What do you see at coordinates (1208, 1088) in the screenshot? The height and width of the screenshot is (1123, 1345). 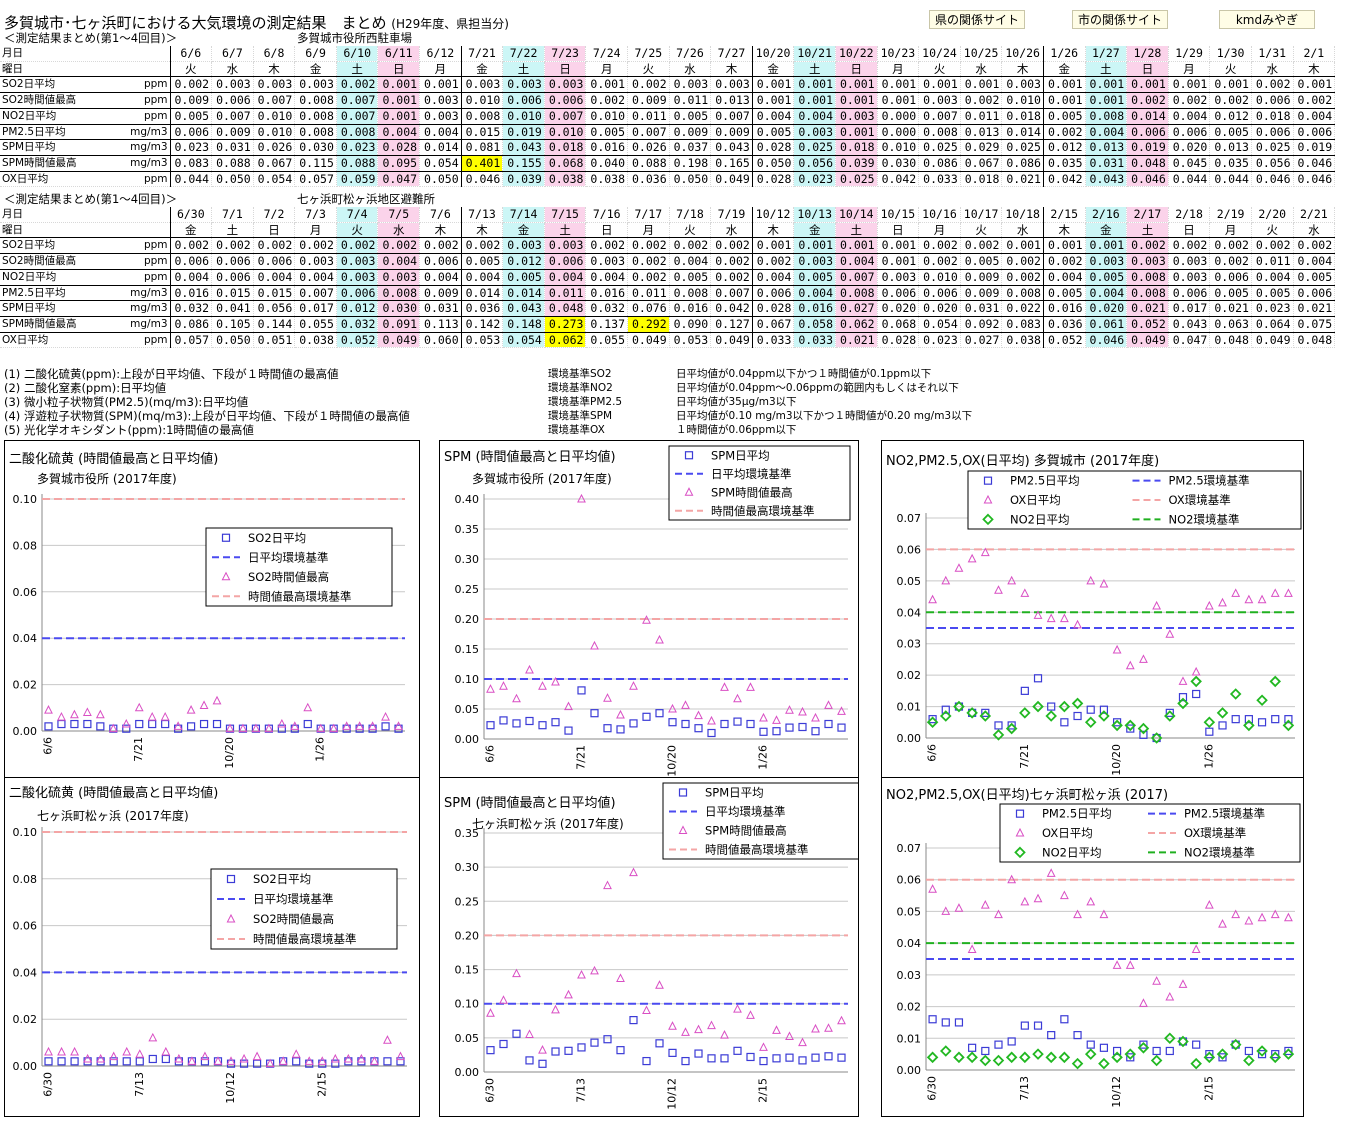 I see `x-tick-label: 2/15` at bounding box center [1208, 1088].